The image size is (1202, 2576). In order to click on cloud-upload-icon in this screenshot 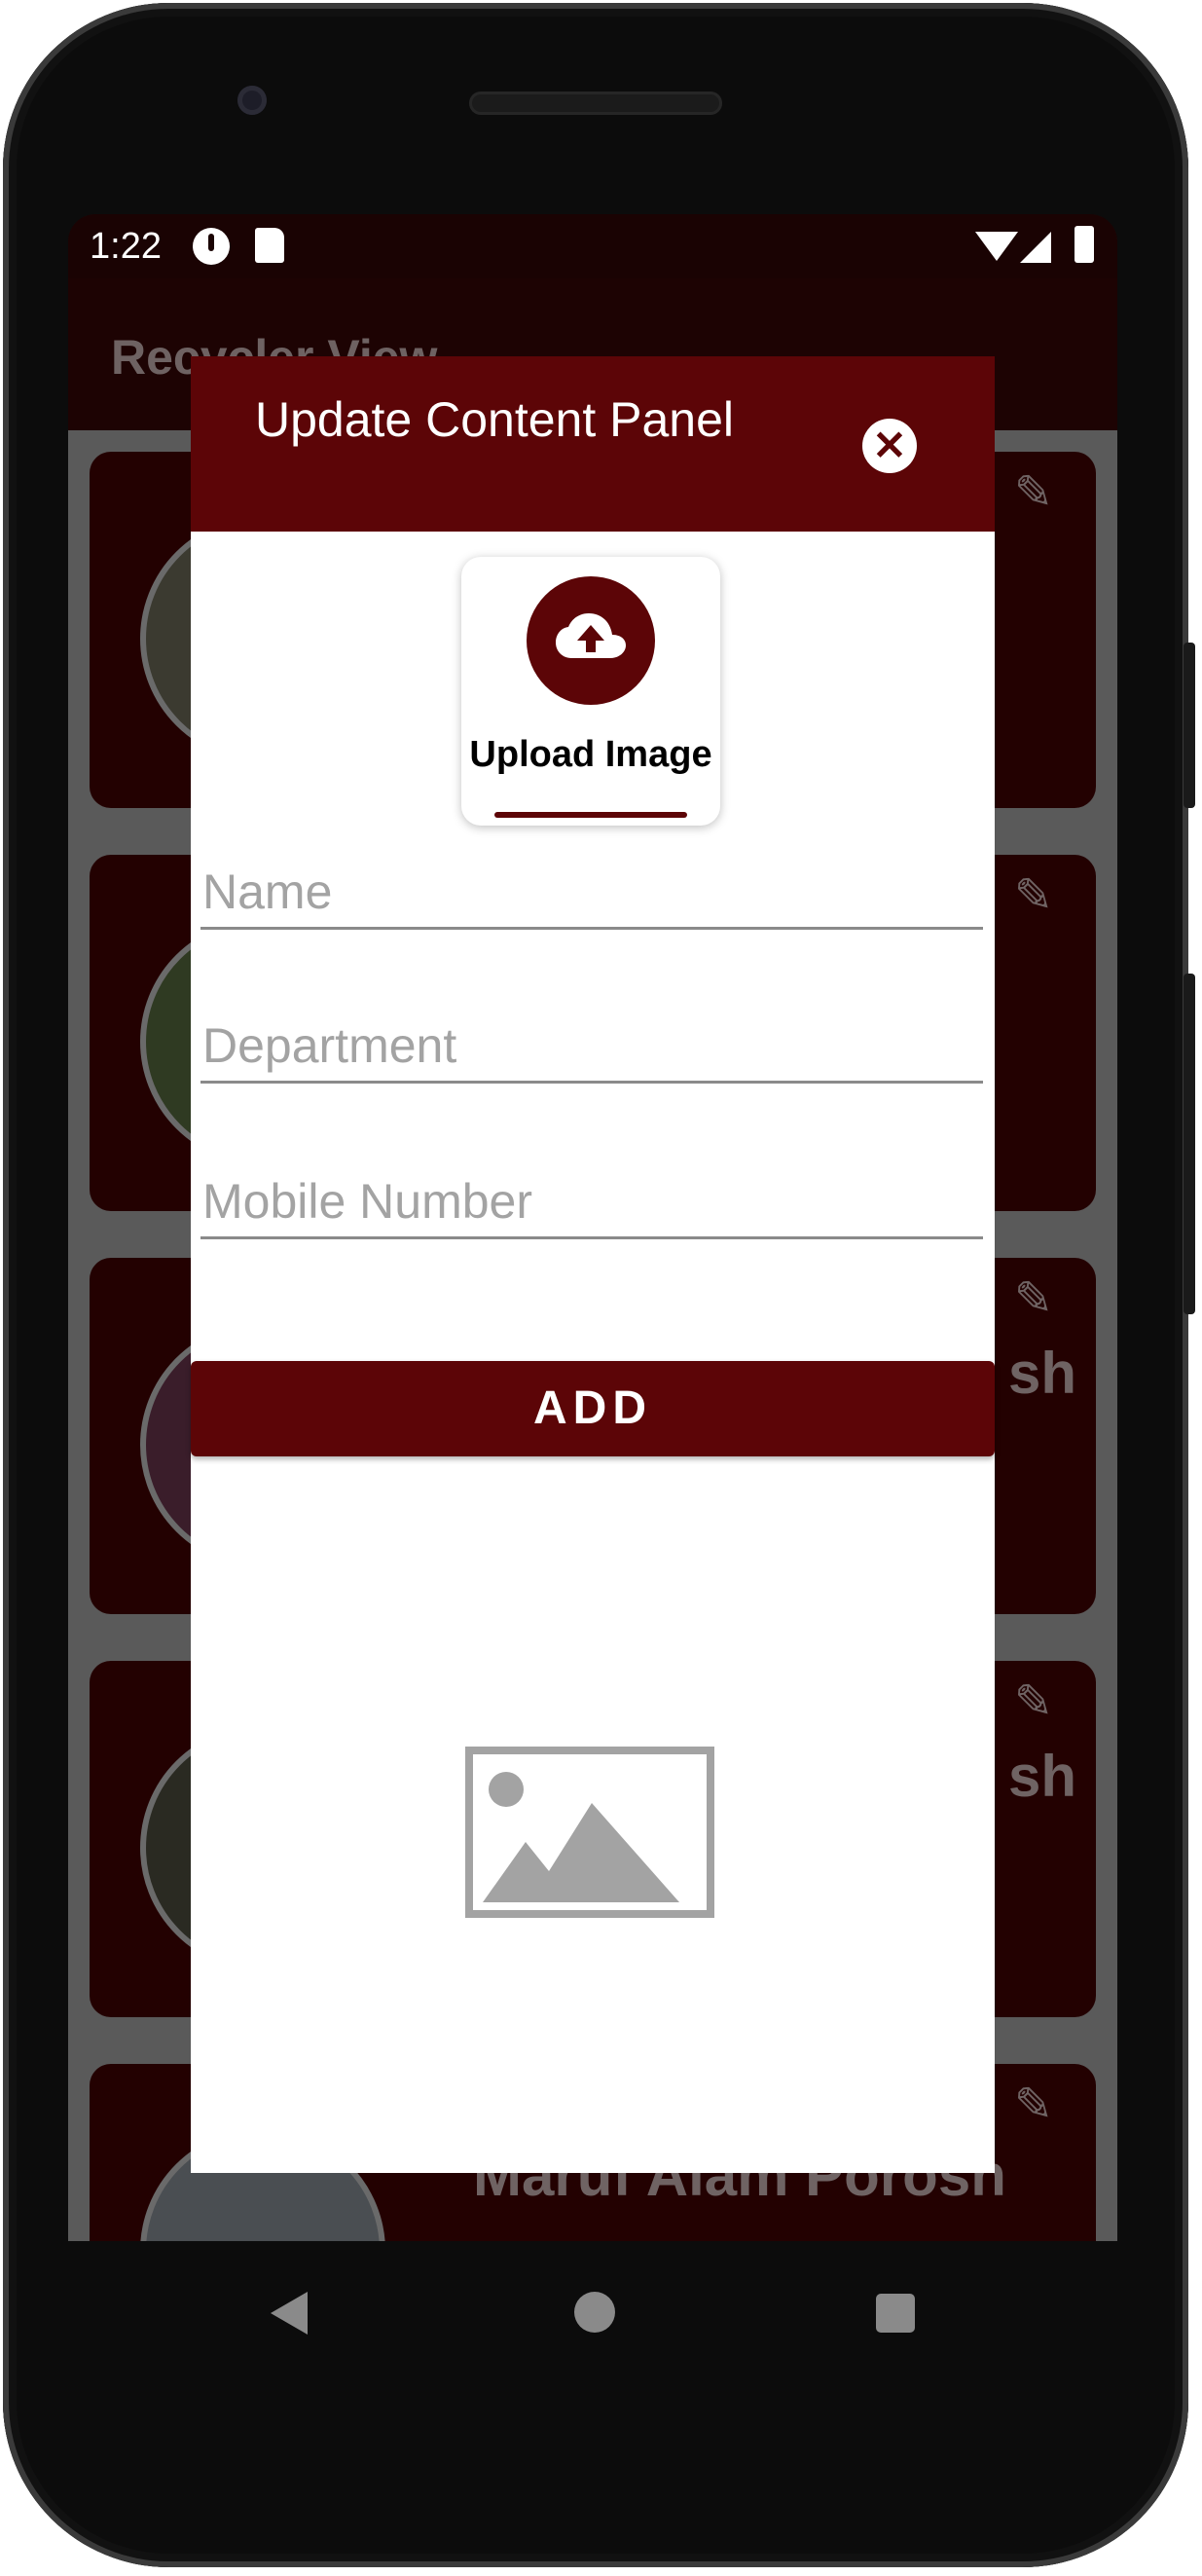, I will do `click(591, 640)`.